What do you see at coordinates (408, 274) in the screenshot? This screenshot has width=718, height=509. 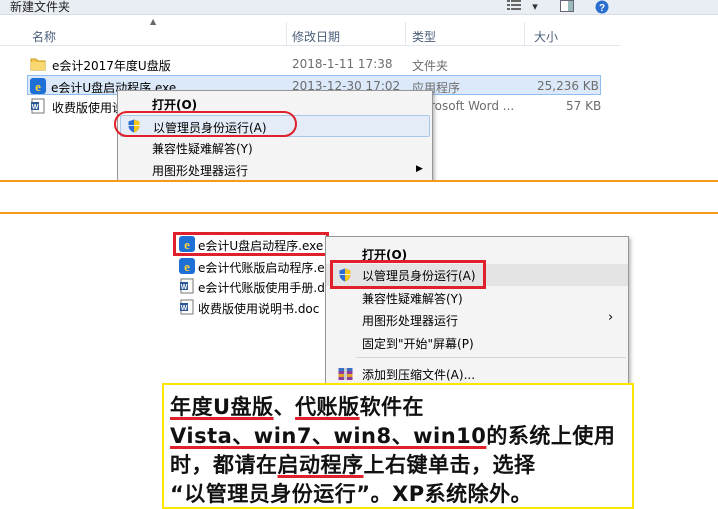 I see `red-highlight-box-menu` at bounding box center [408, 274].